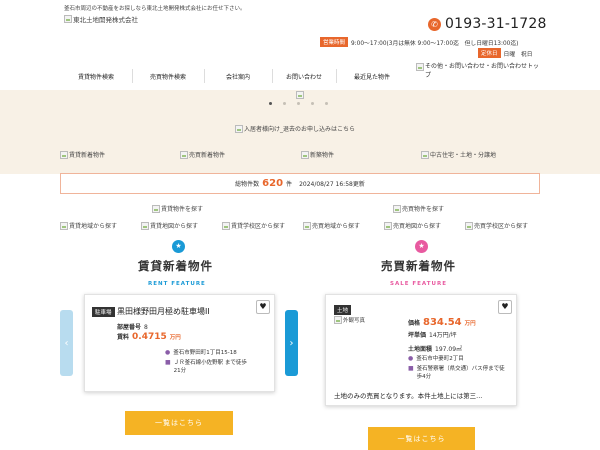 The height and width of the screenshot is (450, 600). I want to click on room-value: 8, so click(146, 327).